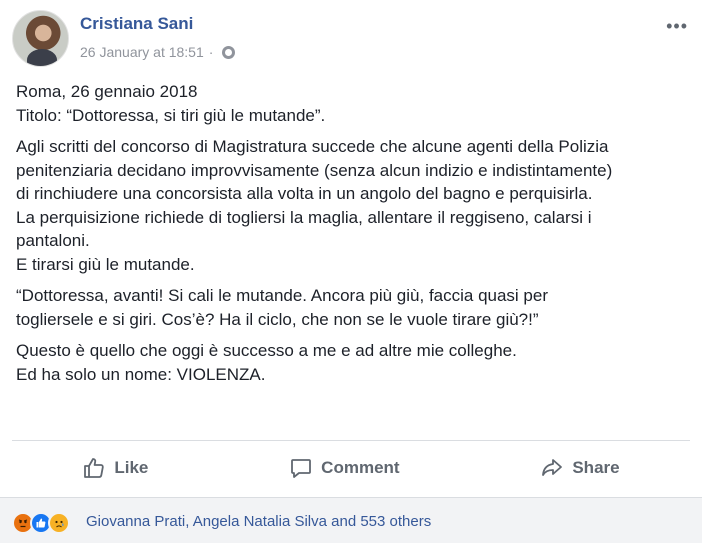 Image resolution: width=702 pixels, height=543 pixels. I want to click on share-arrow-icon, so click(552, 467).